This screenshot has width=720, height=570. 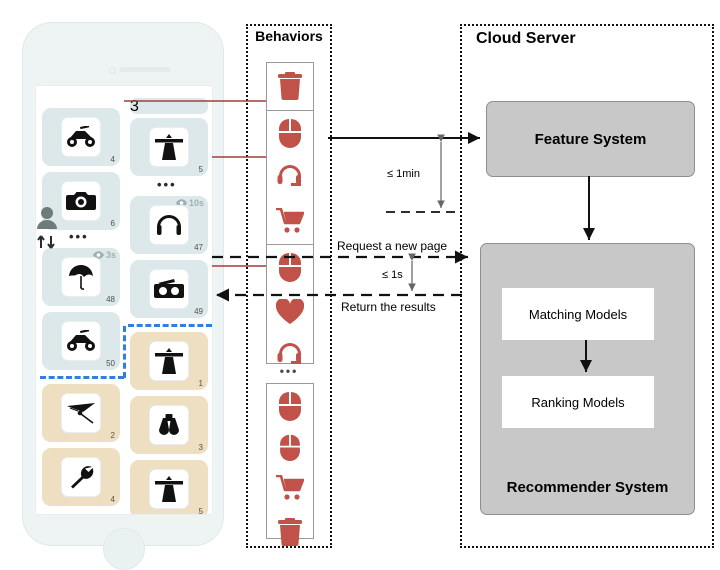 What do you see at coordinates (289, 371) in the screenshot?
I see `behaviors-ellipsis: •••` at bounding box center [289, 371].